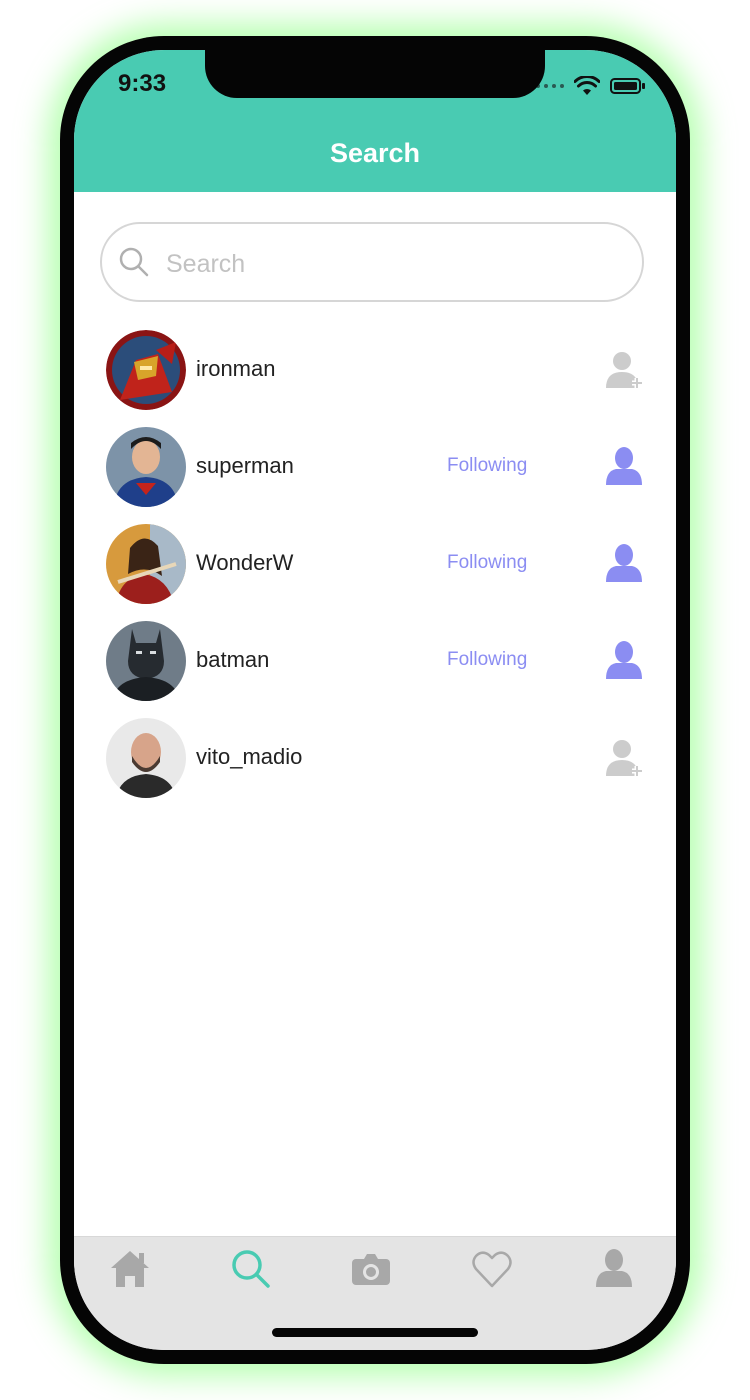 The image size is (750, 1400). What do you see at coordinates (371, 1269) in the screenshot?
I see `camera-icon` at bounding box center [371, 1269].